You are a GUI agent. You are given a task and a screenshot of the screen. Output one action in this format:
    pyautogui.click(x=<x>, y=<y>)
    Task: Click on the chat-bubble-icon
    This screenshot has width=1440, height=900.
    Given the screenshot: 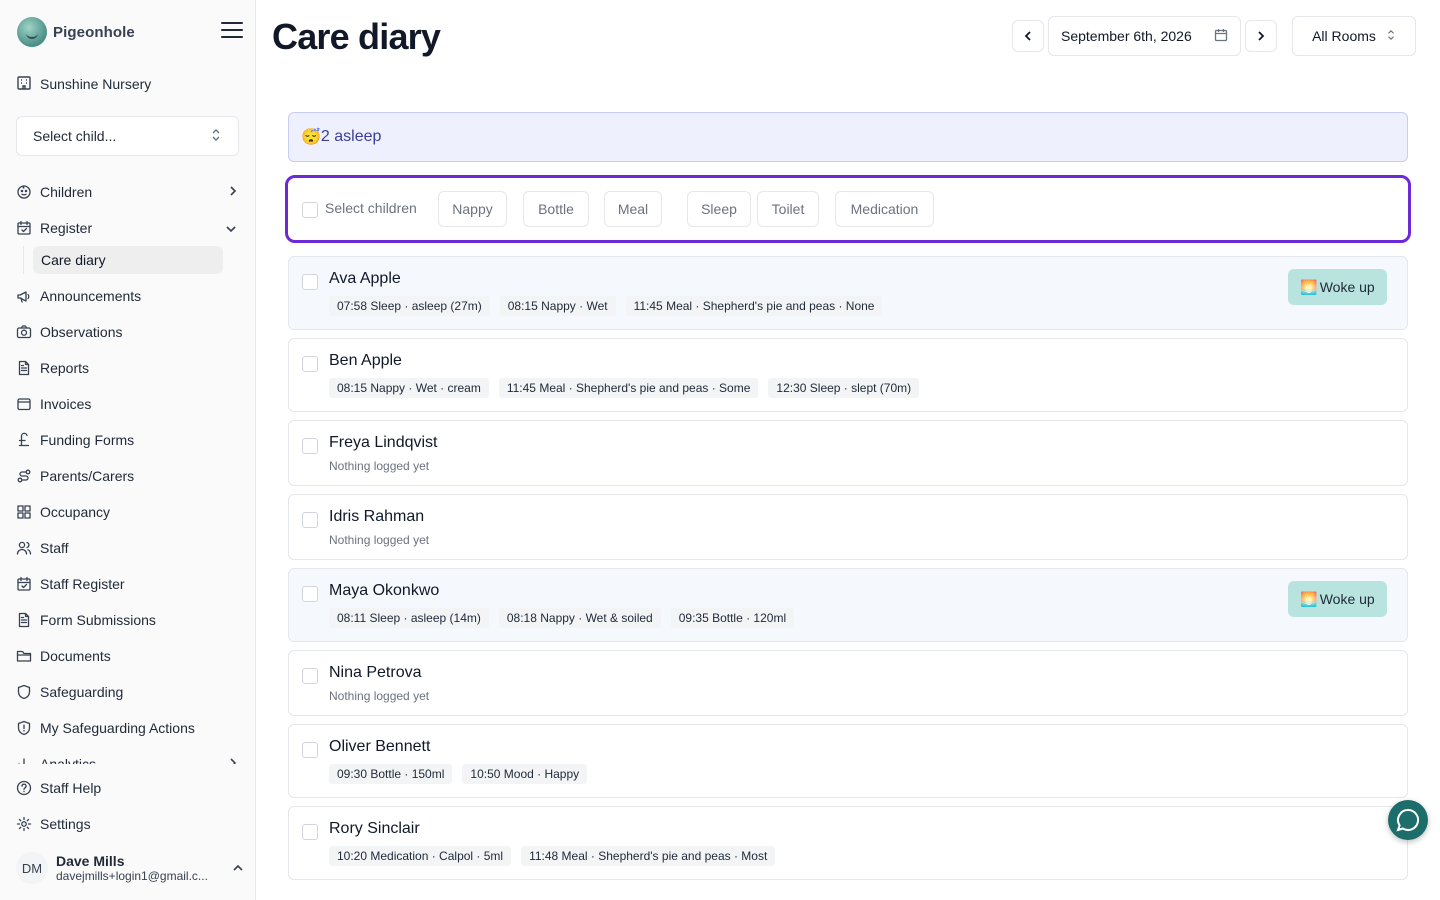 What is the action you would take?
    pyautogui.click(x=1408, y=820)
    